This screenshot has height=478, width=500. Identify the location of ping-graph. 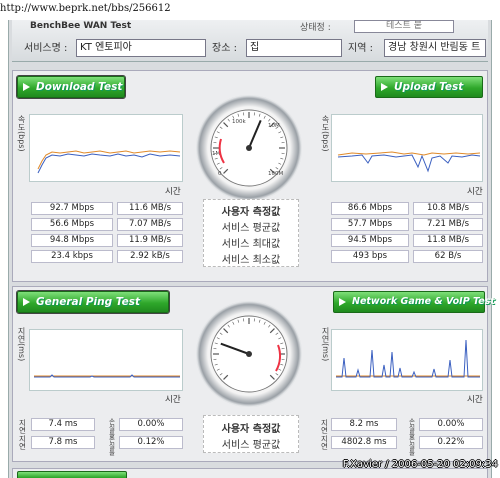
(106, 360).